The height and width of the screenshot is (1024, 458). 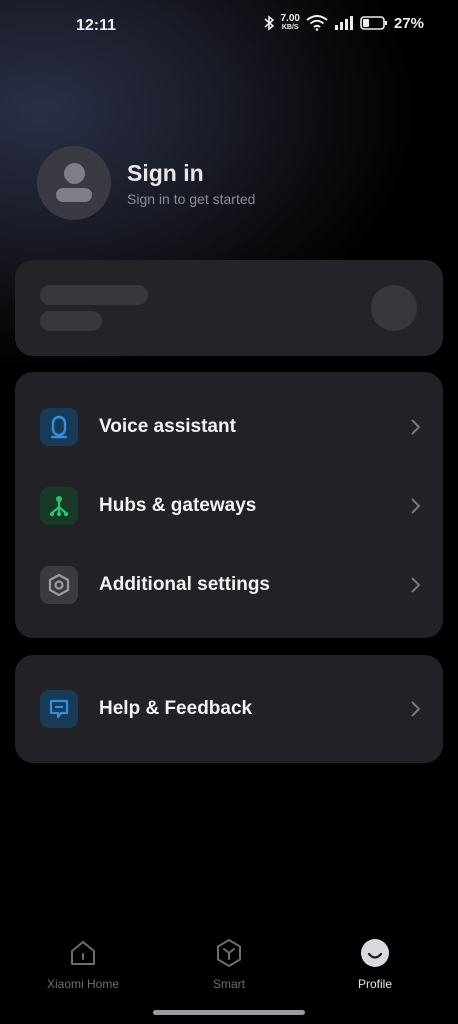 I want to click on nav-tab-xiaomi-home: Xiaomi Home, so click(x=83, y=964).